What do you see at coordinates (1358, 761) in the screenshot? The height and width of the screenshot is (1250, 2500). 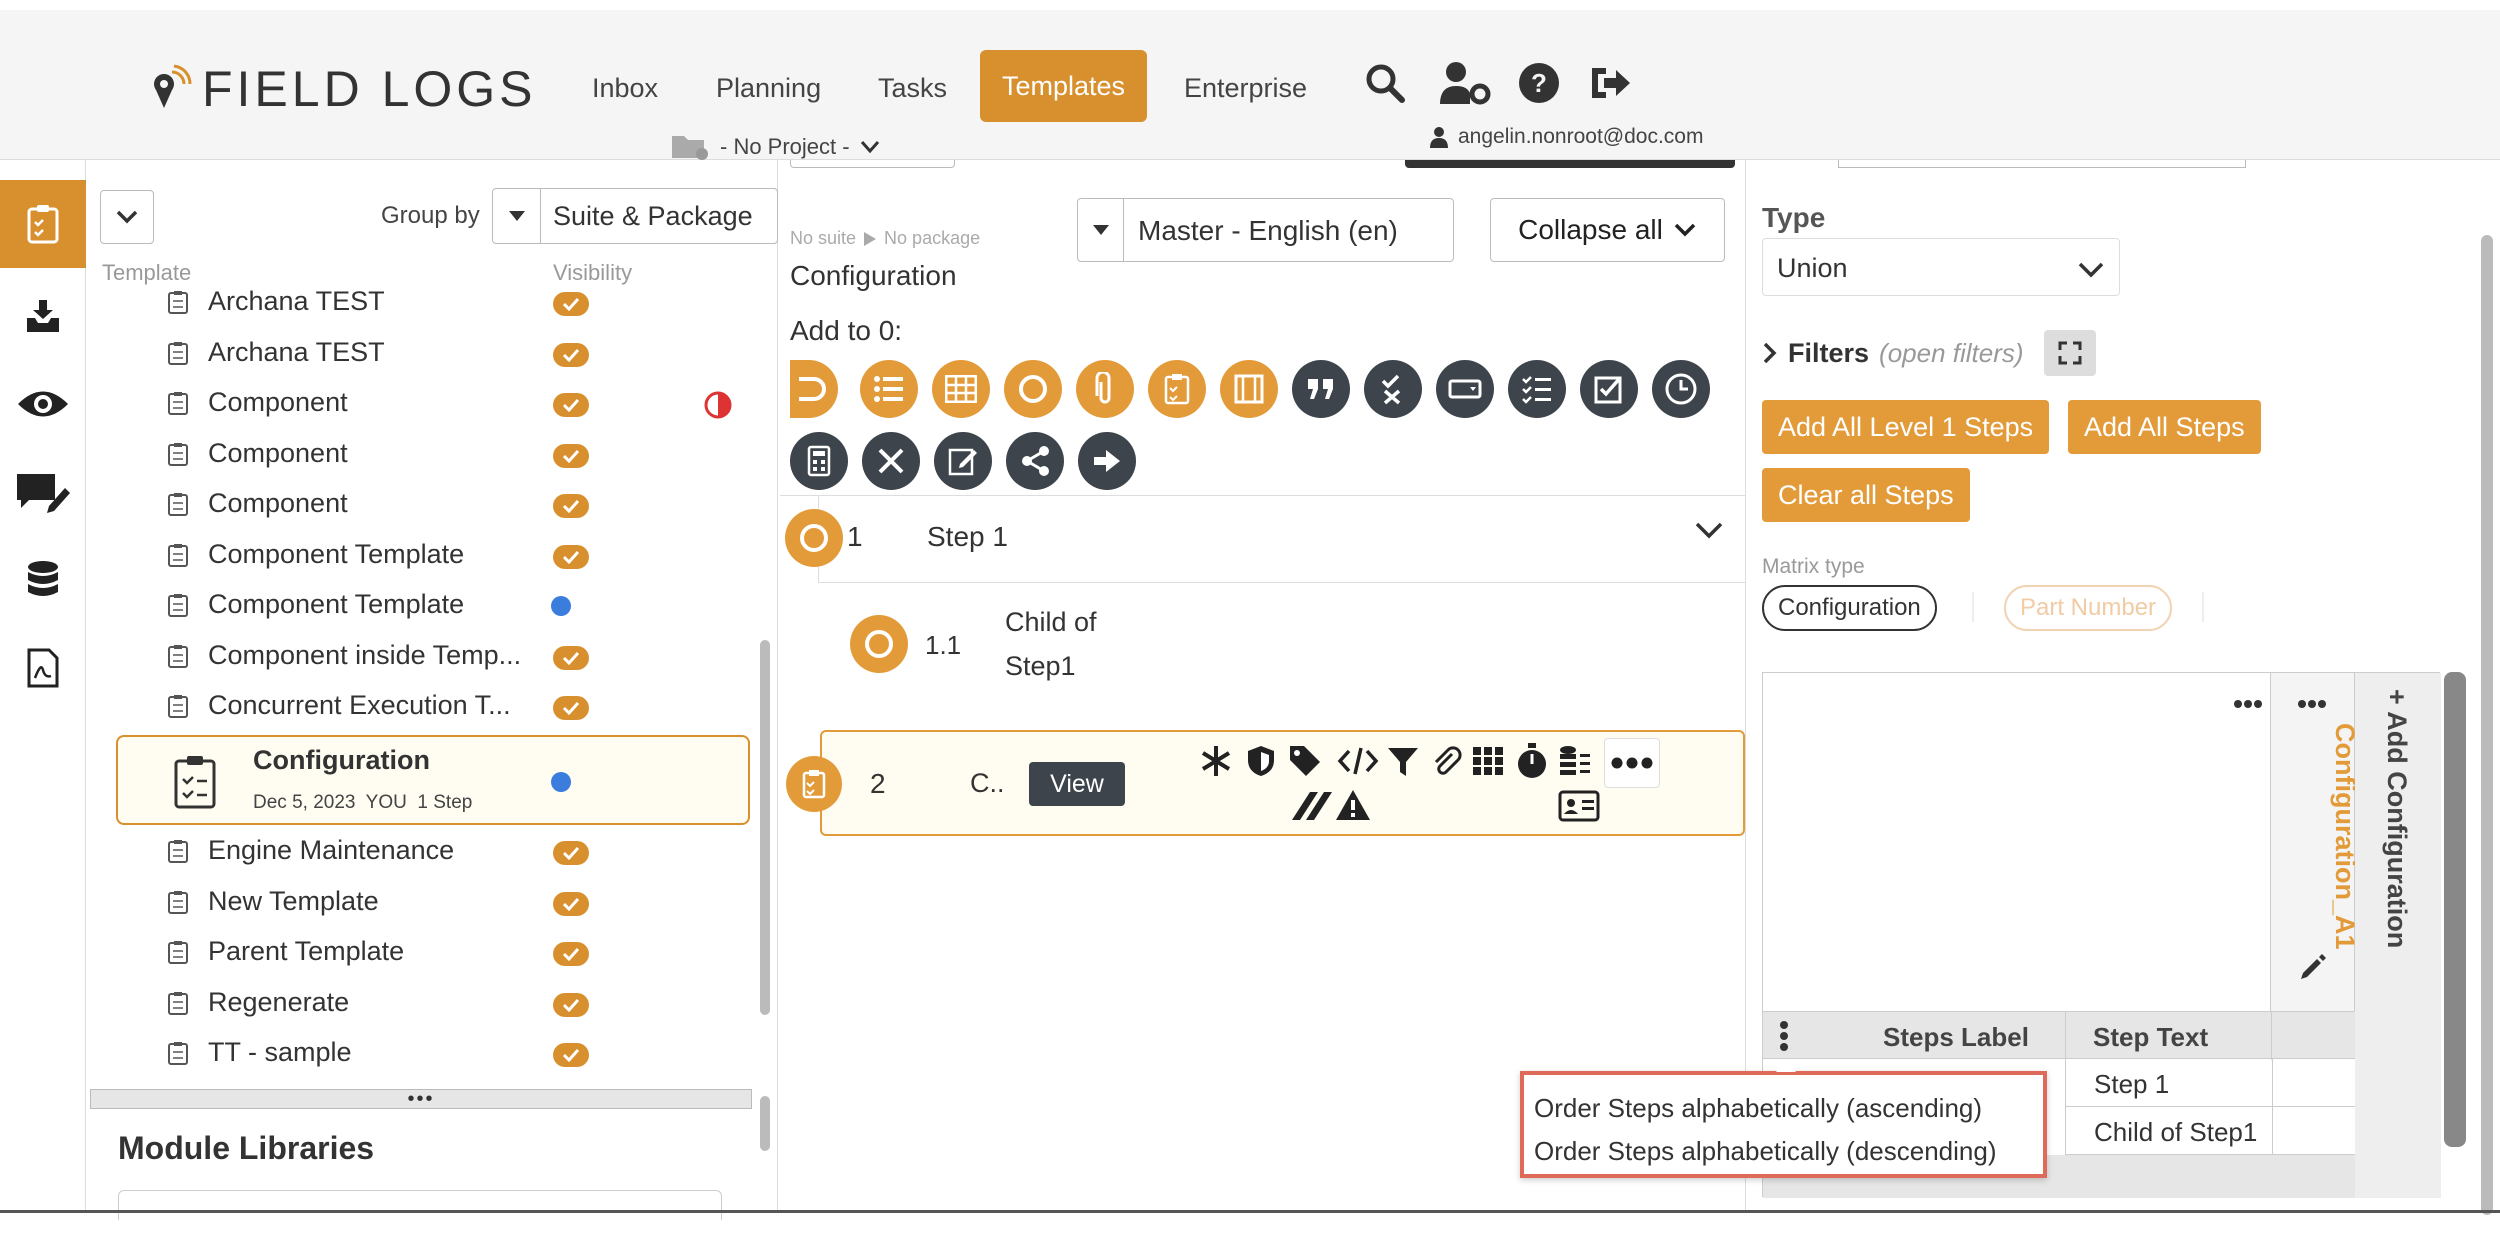 I see `code-icon` at bounding box center [1358, 761].